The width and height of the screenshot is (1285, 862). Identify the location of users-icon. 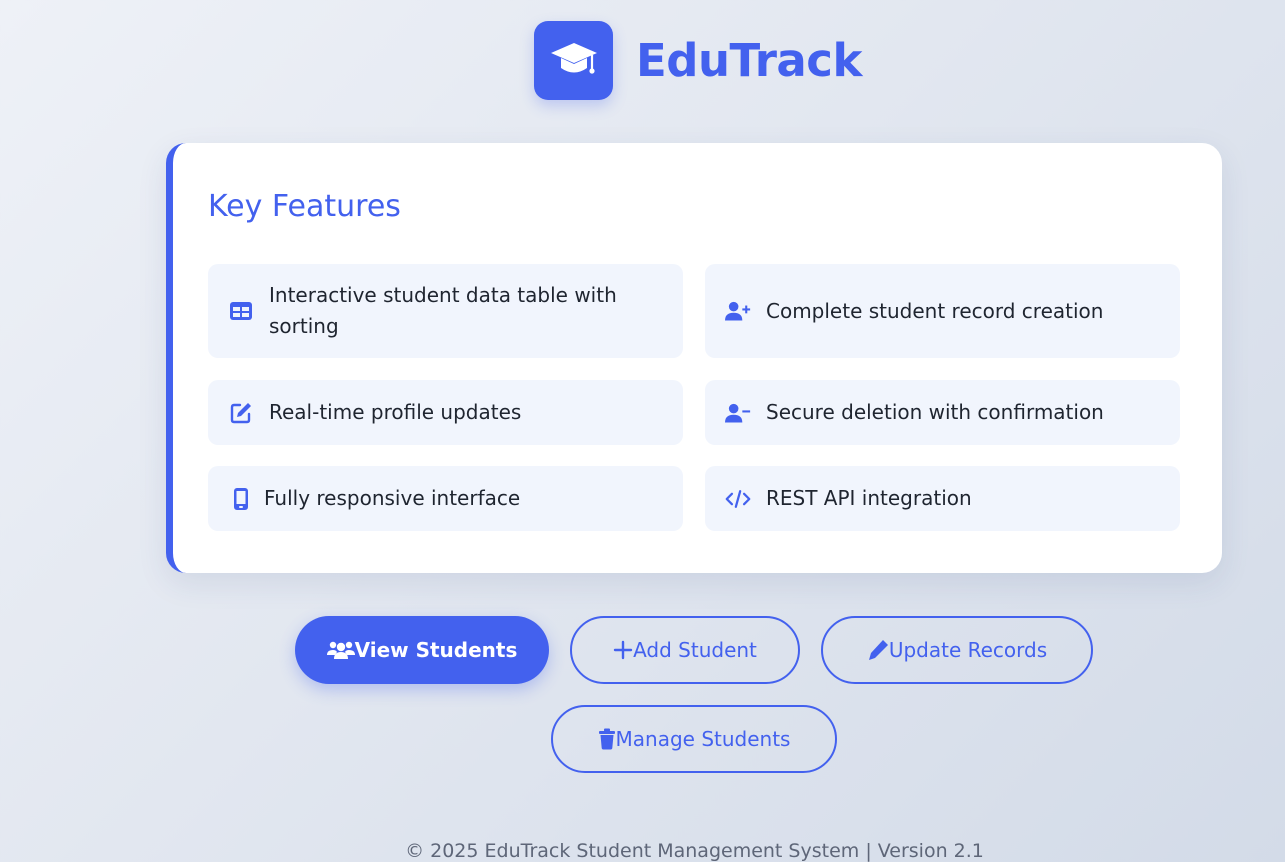
(340, 650).